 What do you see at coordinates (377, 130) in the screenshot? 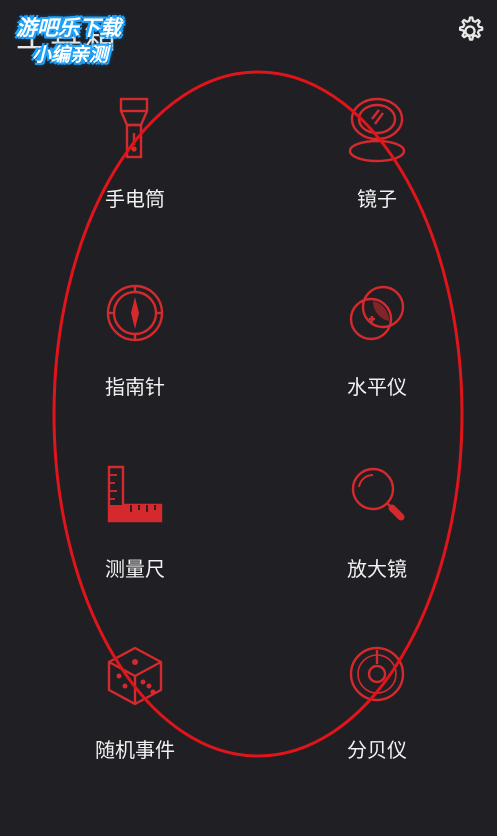
I see `mirror-icon` at bounding box center [377, 130].